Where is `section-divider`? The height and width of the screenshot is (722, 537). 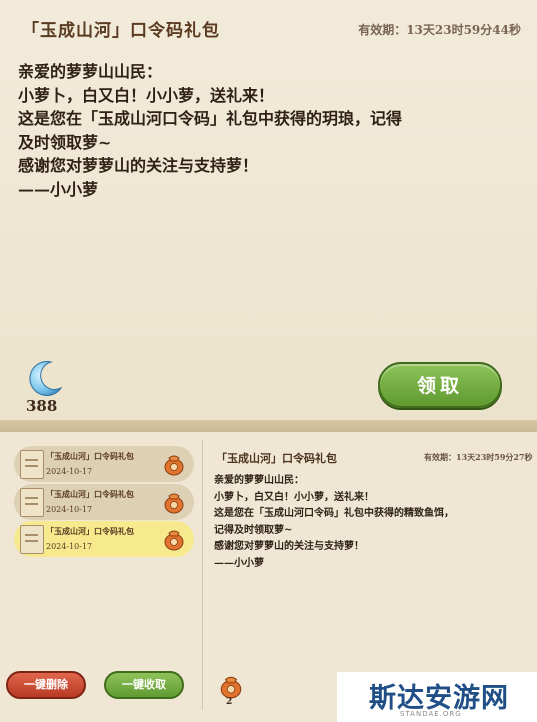 section-divider is located at coordinates (268, 426).